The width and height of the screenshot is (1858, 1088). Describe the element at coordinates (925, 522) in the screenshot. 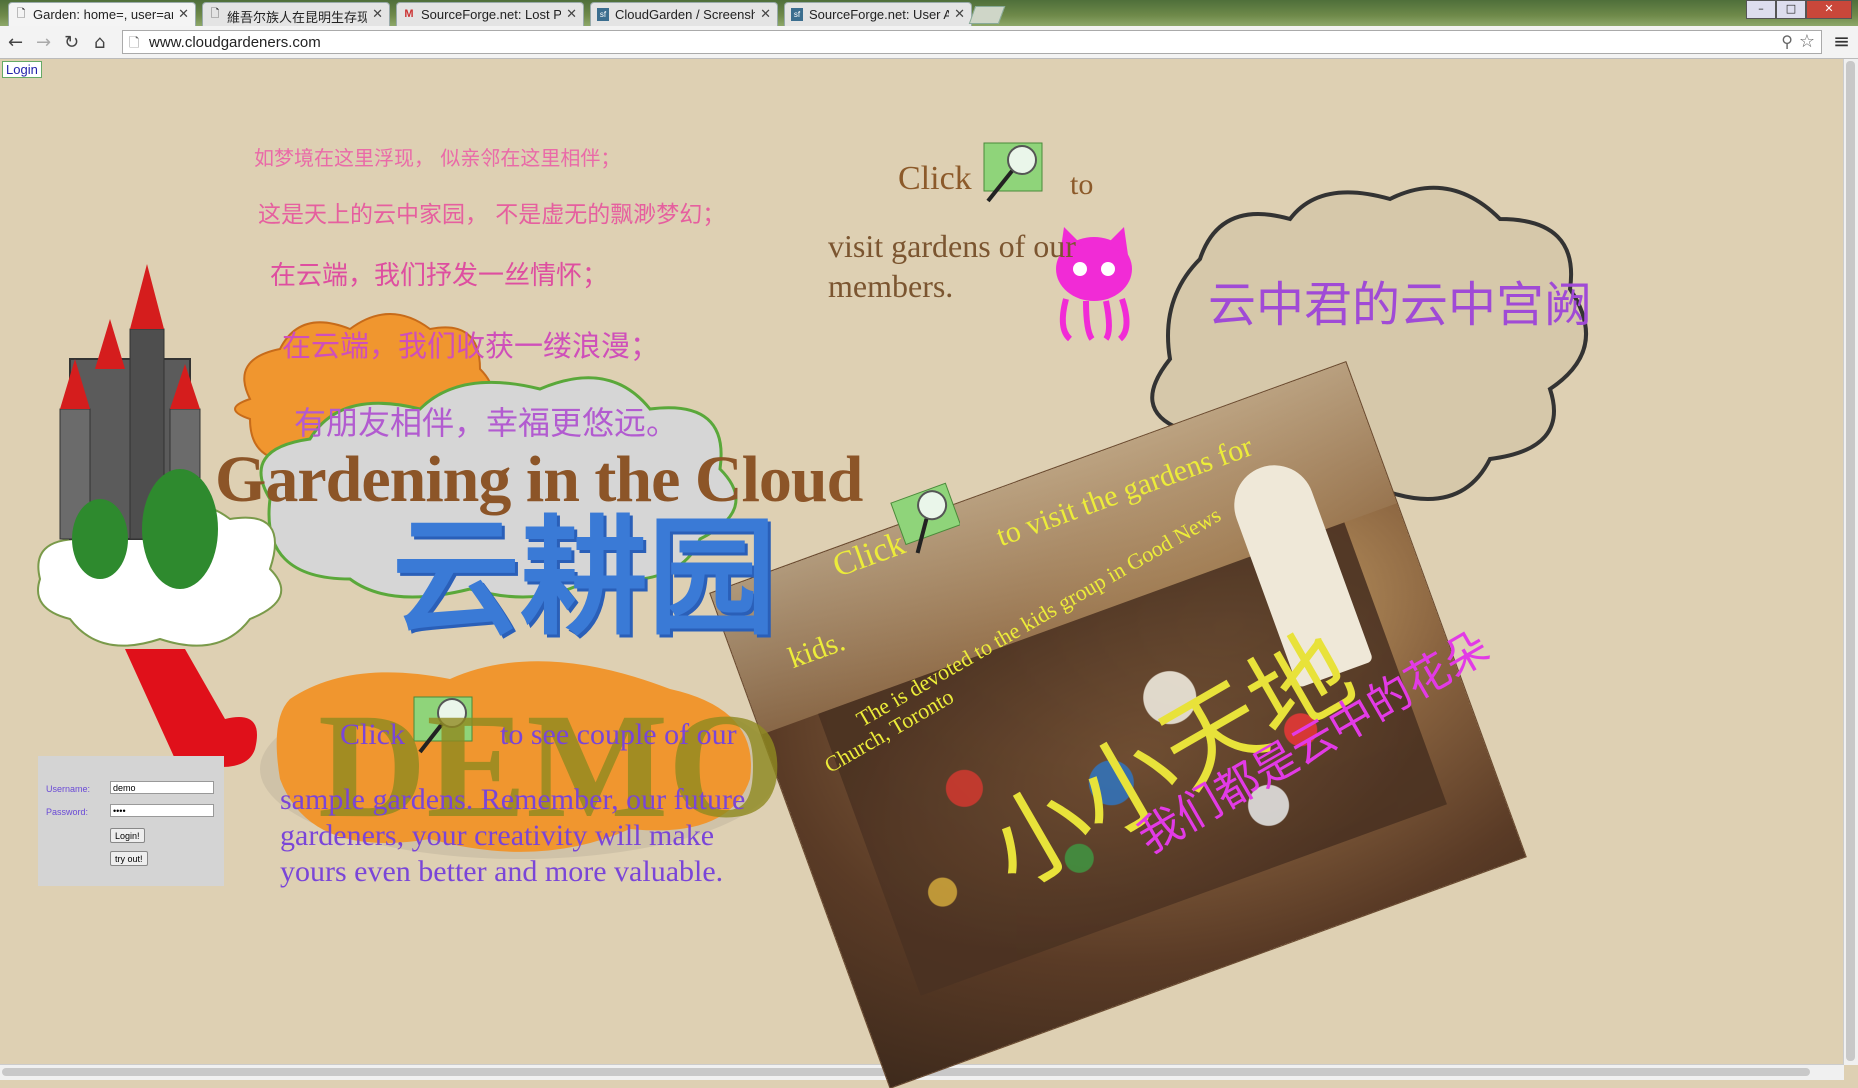

I see `kids-magnifier-icon` at that location.